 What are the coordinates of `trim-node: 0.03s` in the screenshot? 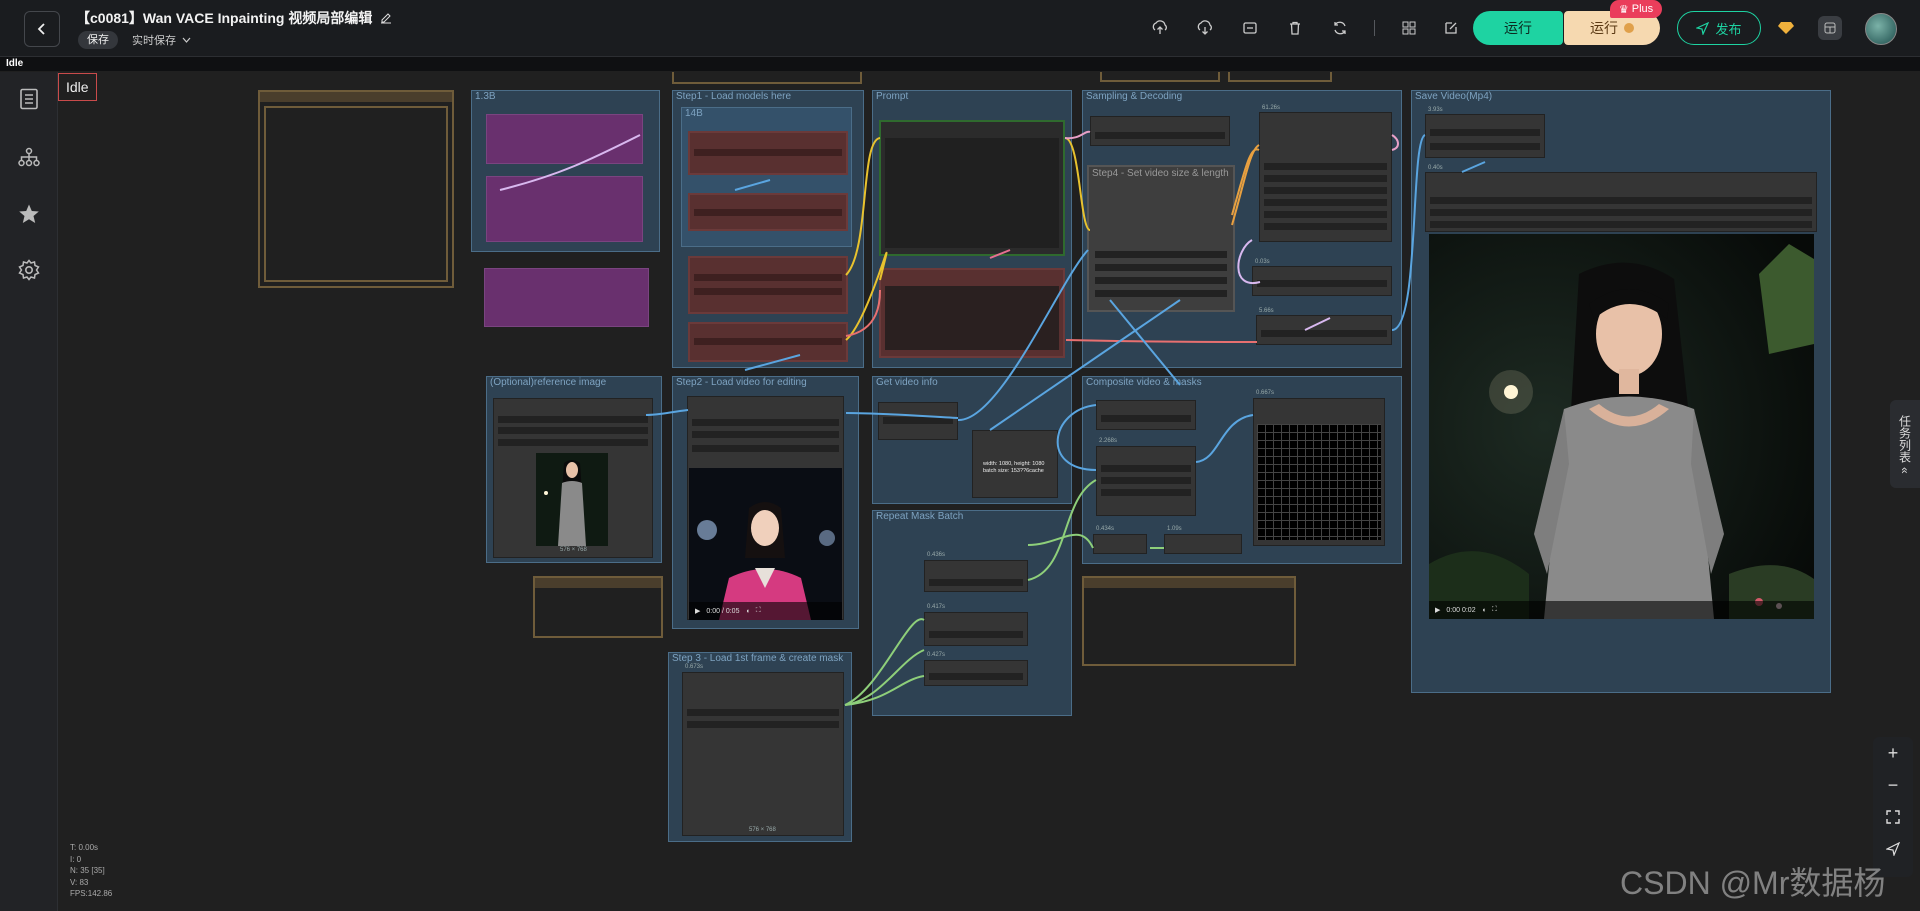 It's located at (1322, 277).